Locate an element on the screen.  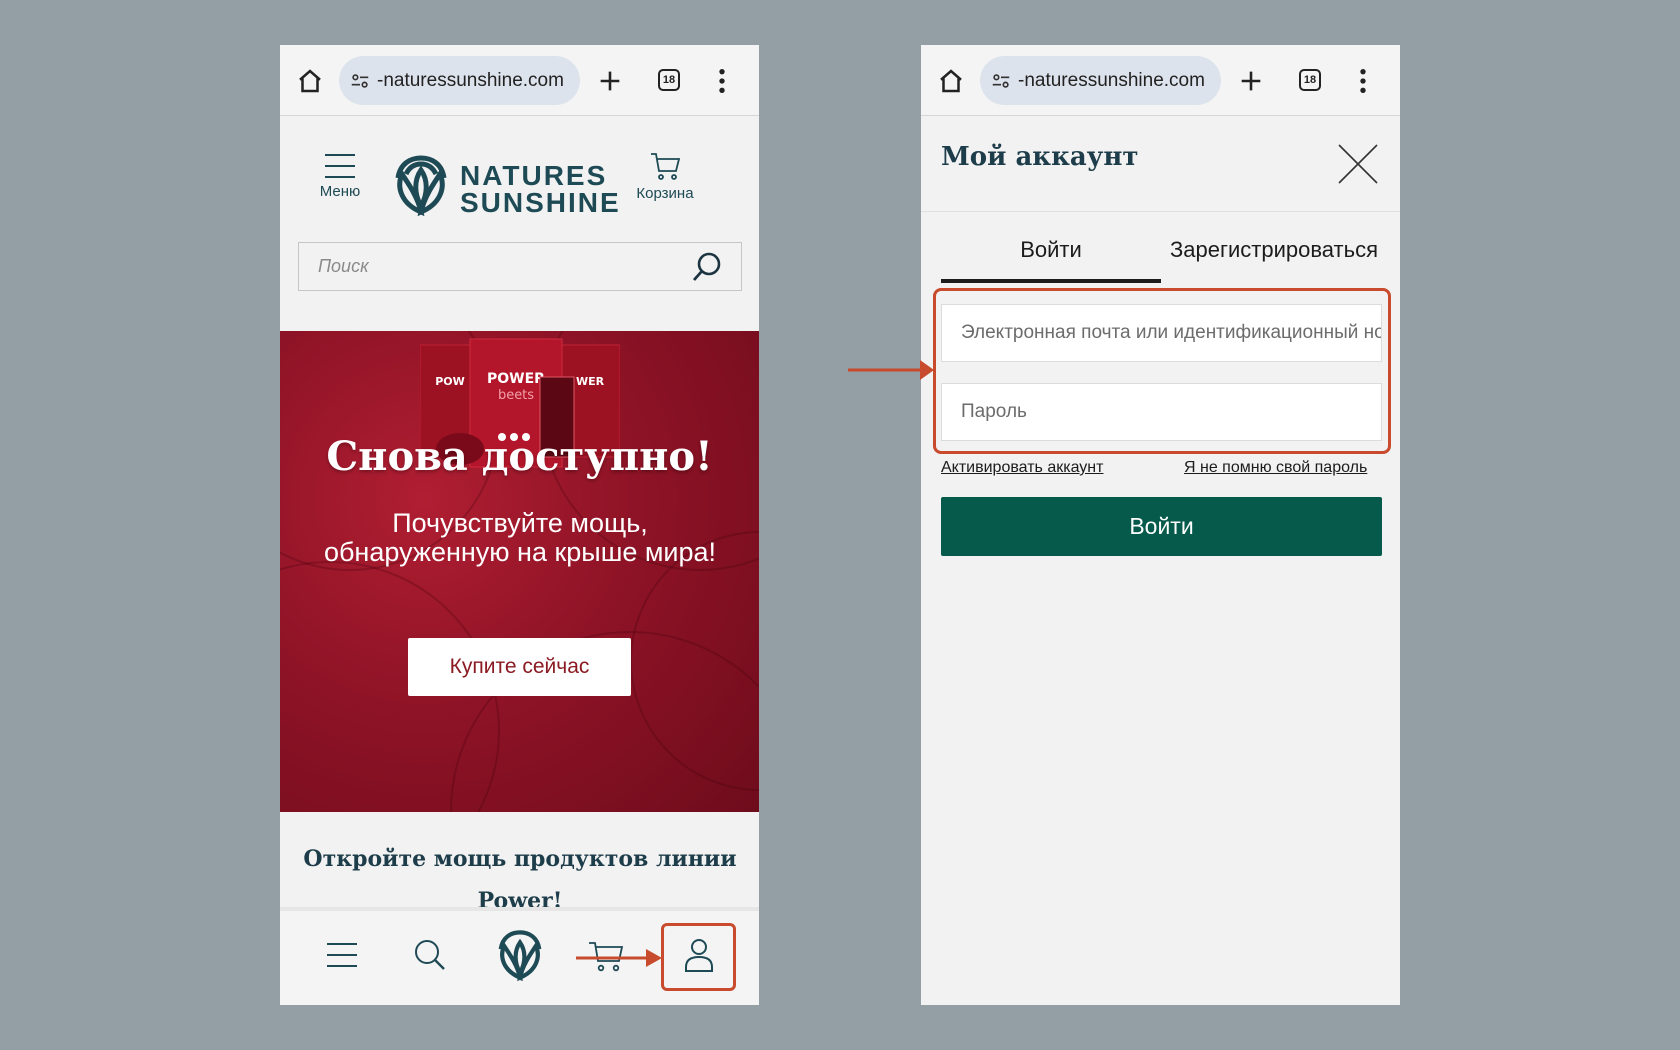
hamburger-icon is located at coordinates (340, 166).